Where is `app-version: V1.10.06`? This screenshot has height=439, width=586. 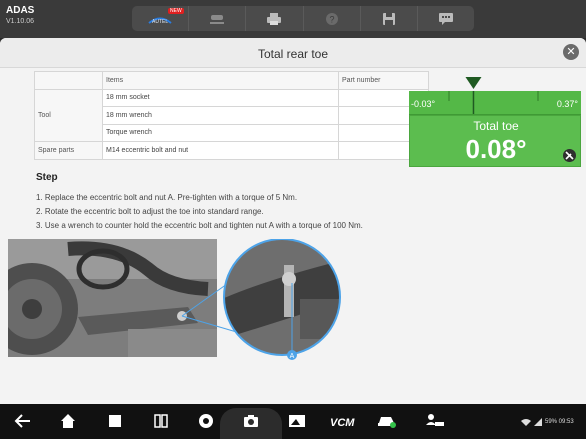
app-version: V1.10.06 is located at coordinates (20, 21).